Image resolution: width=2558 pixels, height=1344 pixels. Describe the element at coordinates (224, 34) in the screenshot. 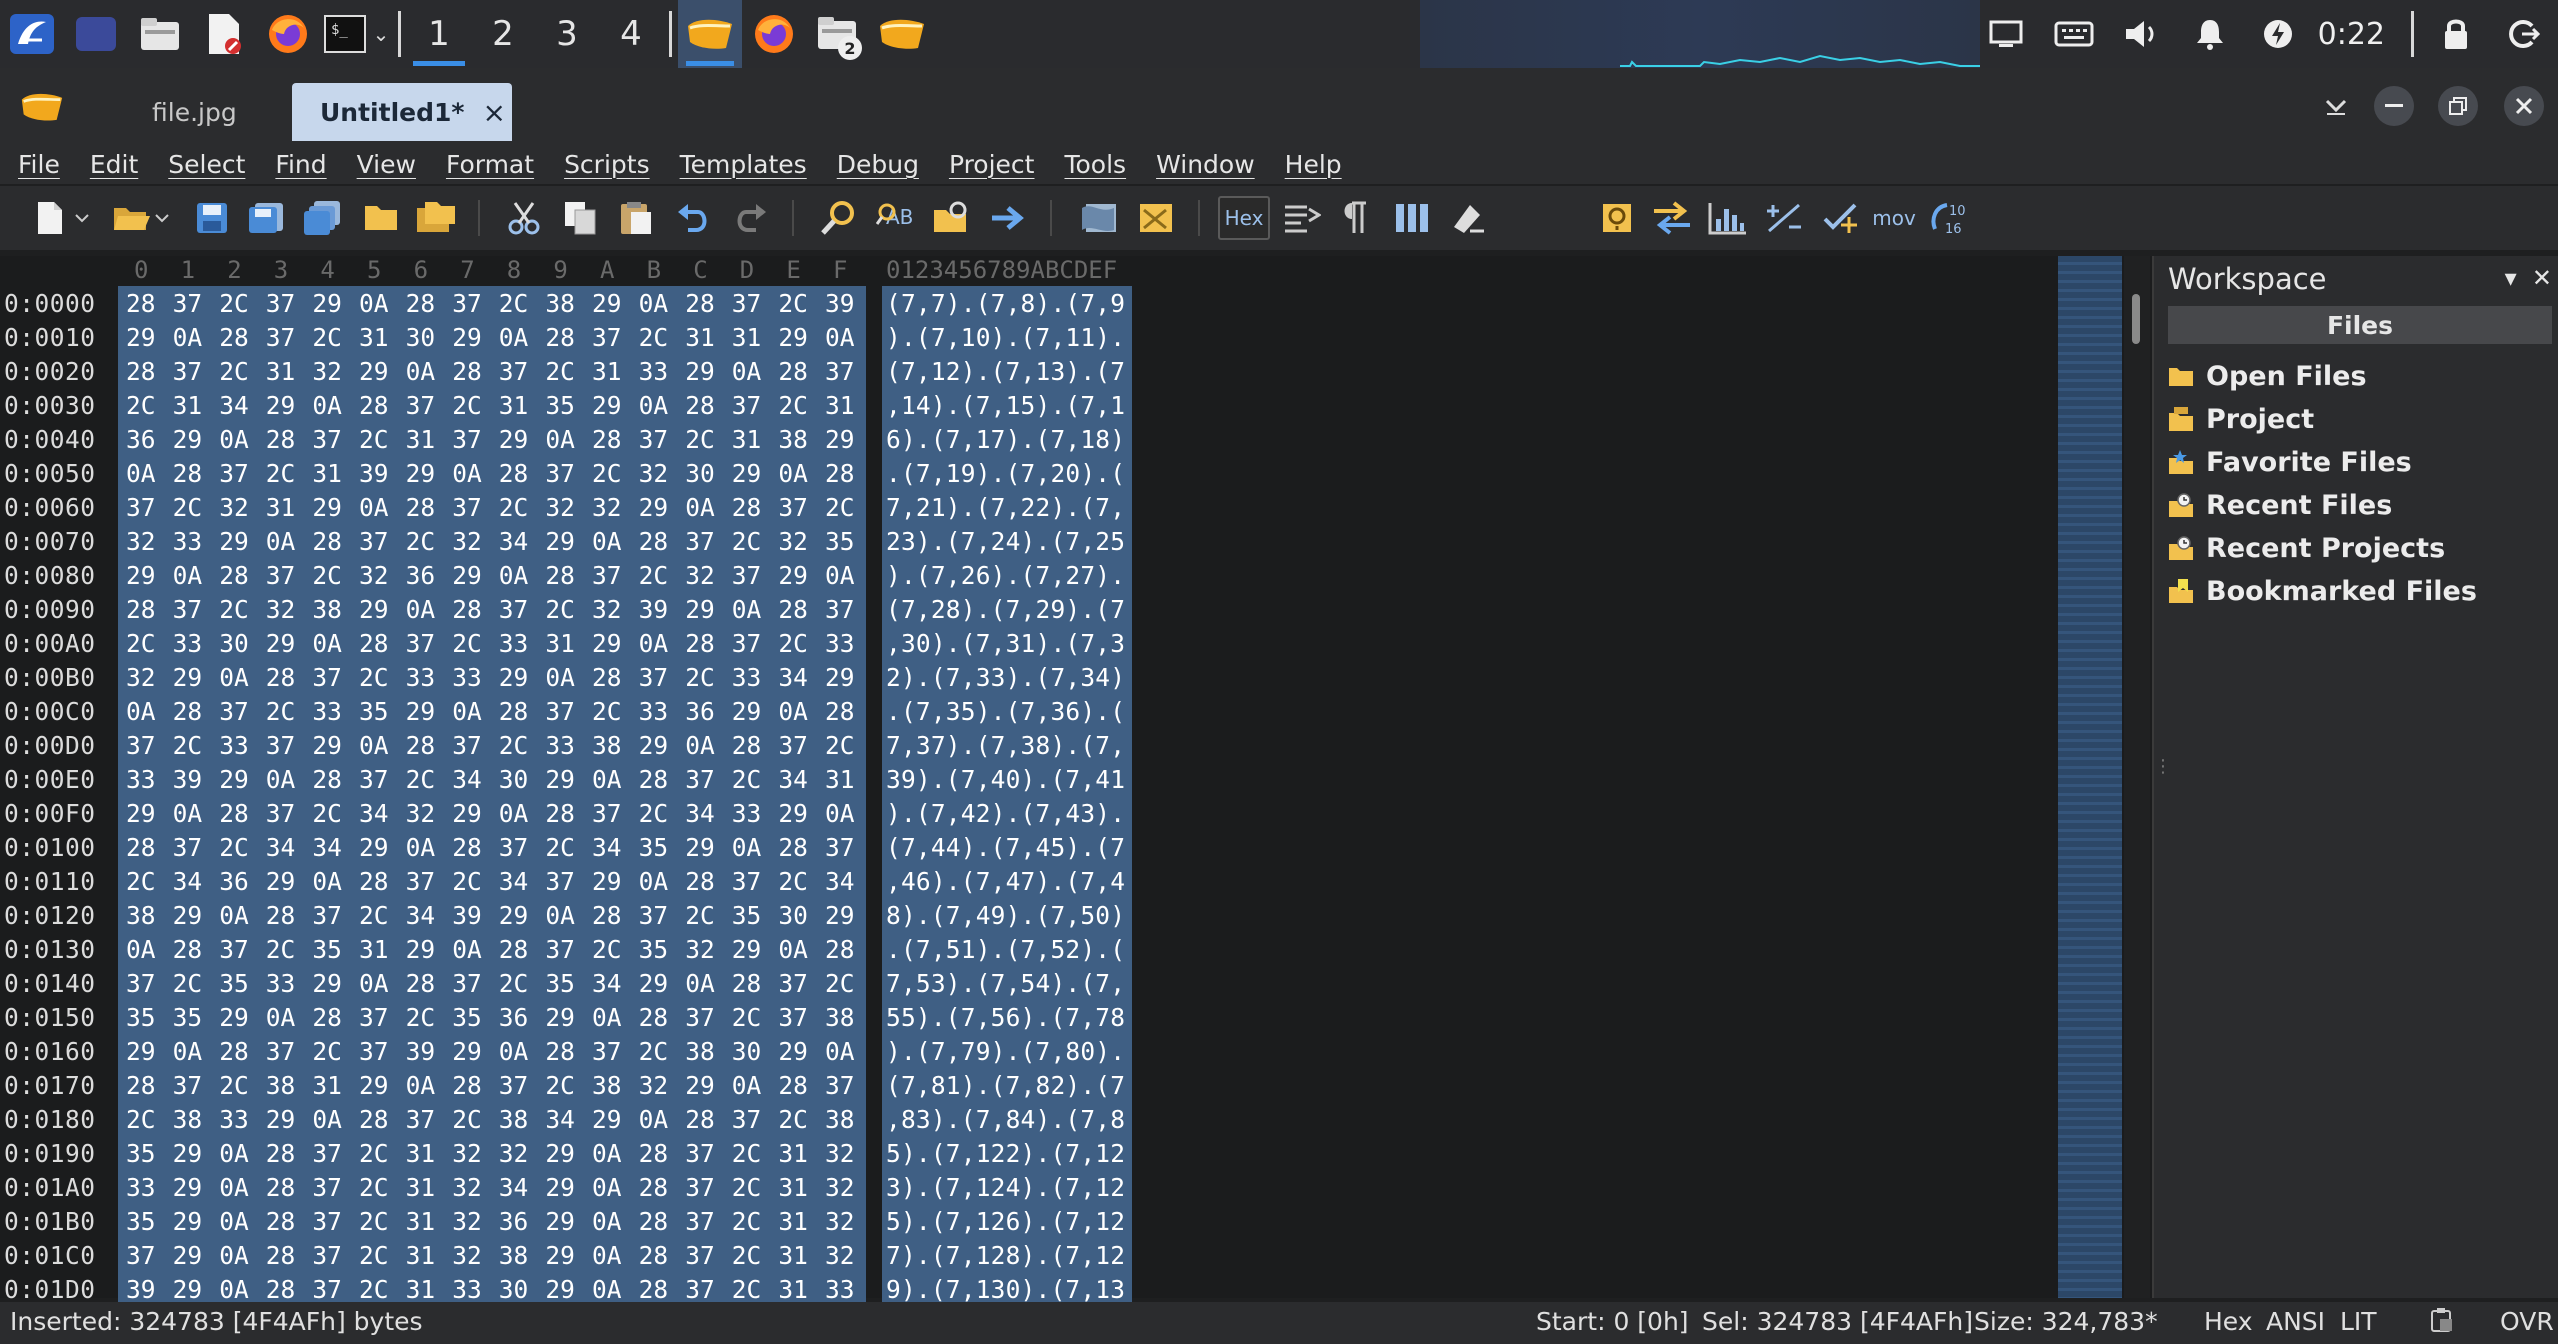

I see `text-editor-launcher` at that location.